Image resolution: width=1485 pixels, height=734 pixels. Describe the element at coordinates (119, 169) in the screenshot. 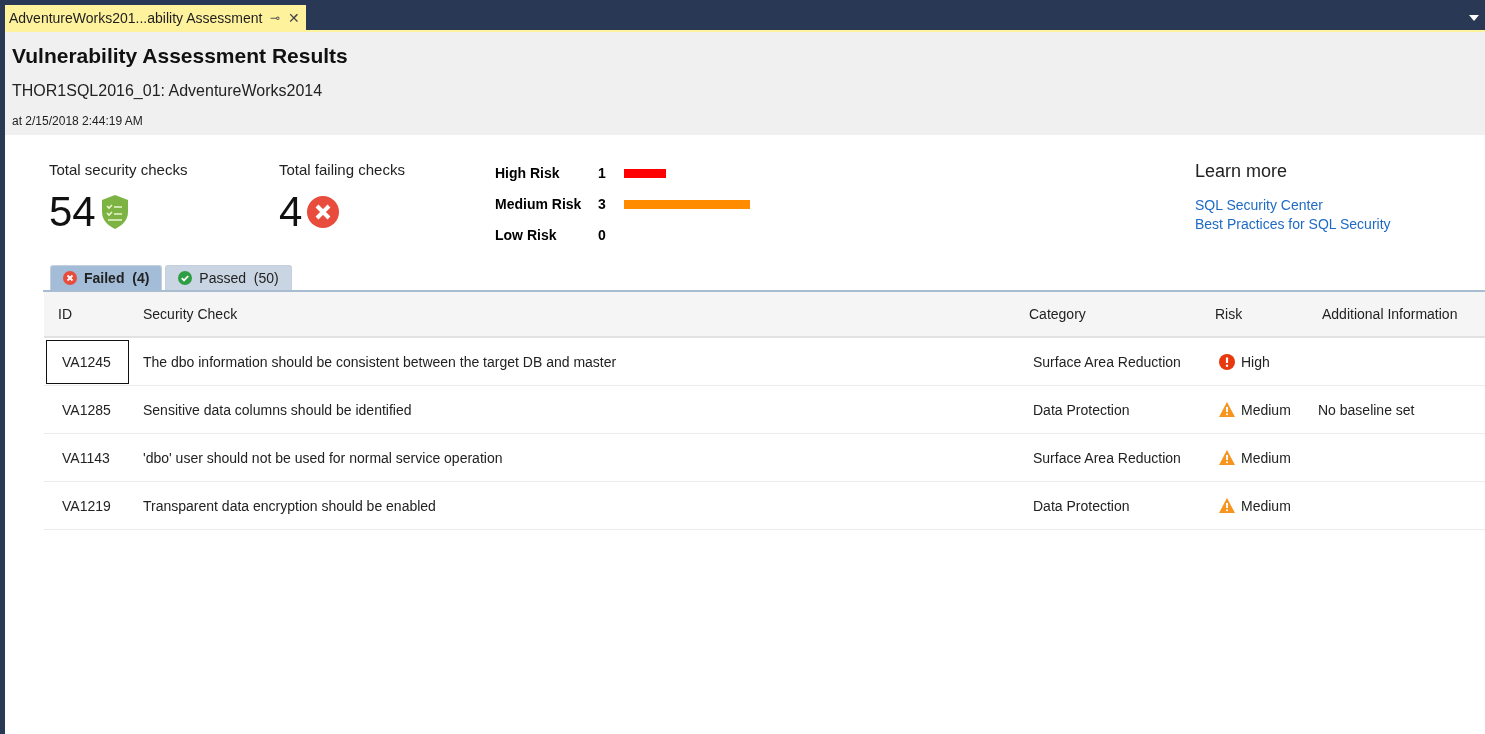

I see `stat-label: Total security checks` at that location.